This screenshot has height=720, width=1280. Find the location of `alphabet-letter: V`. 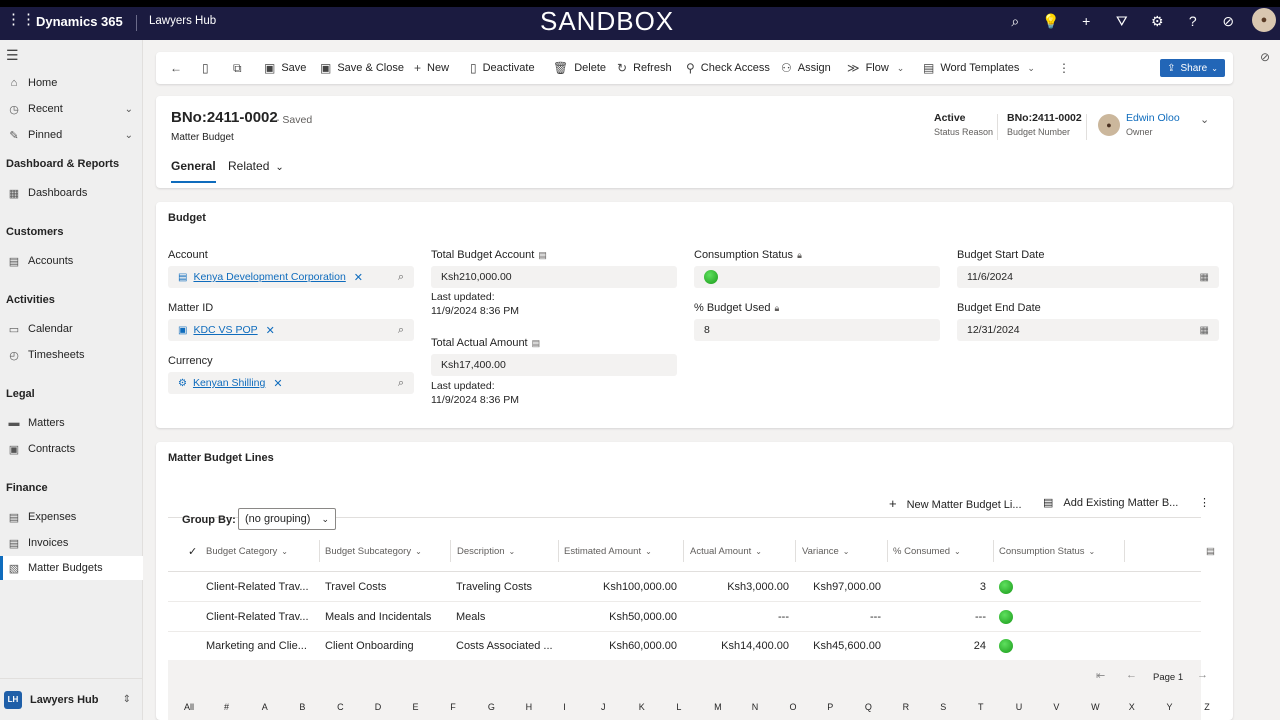

alphabet-letter: V is located at coordinates (1056, 707).